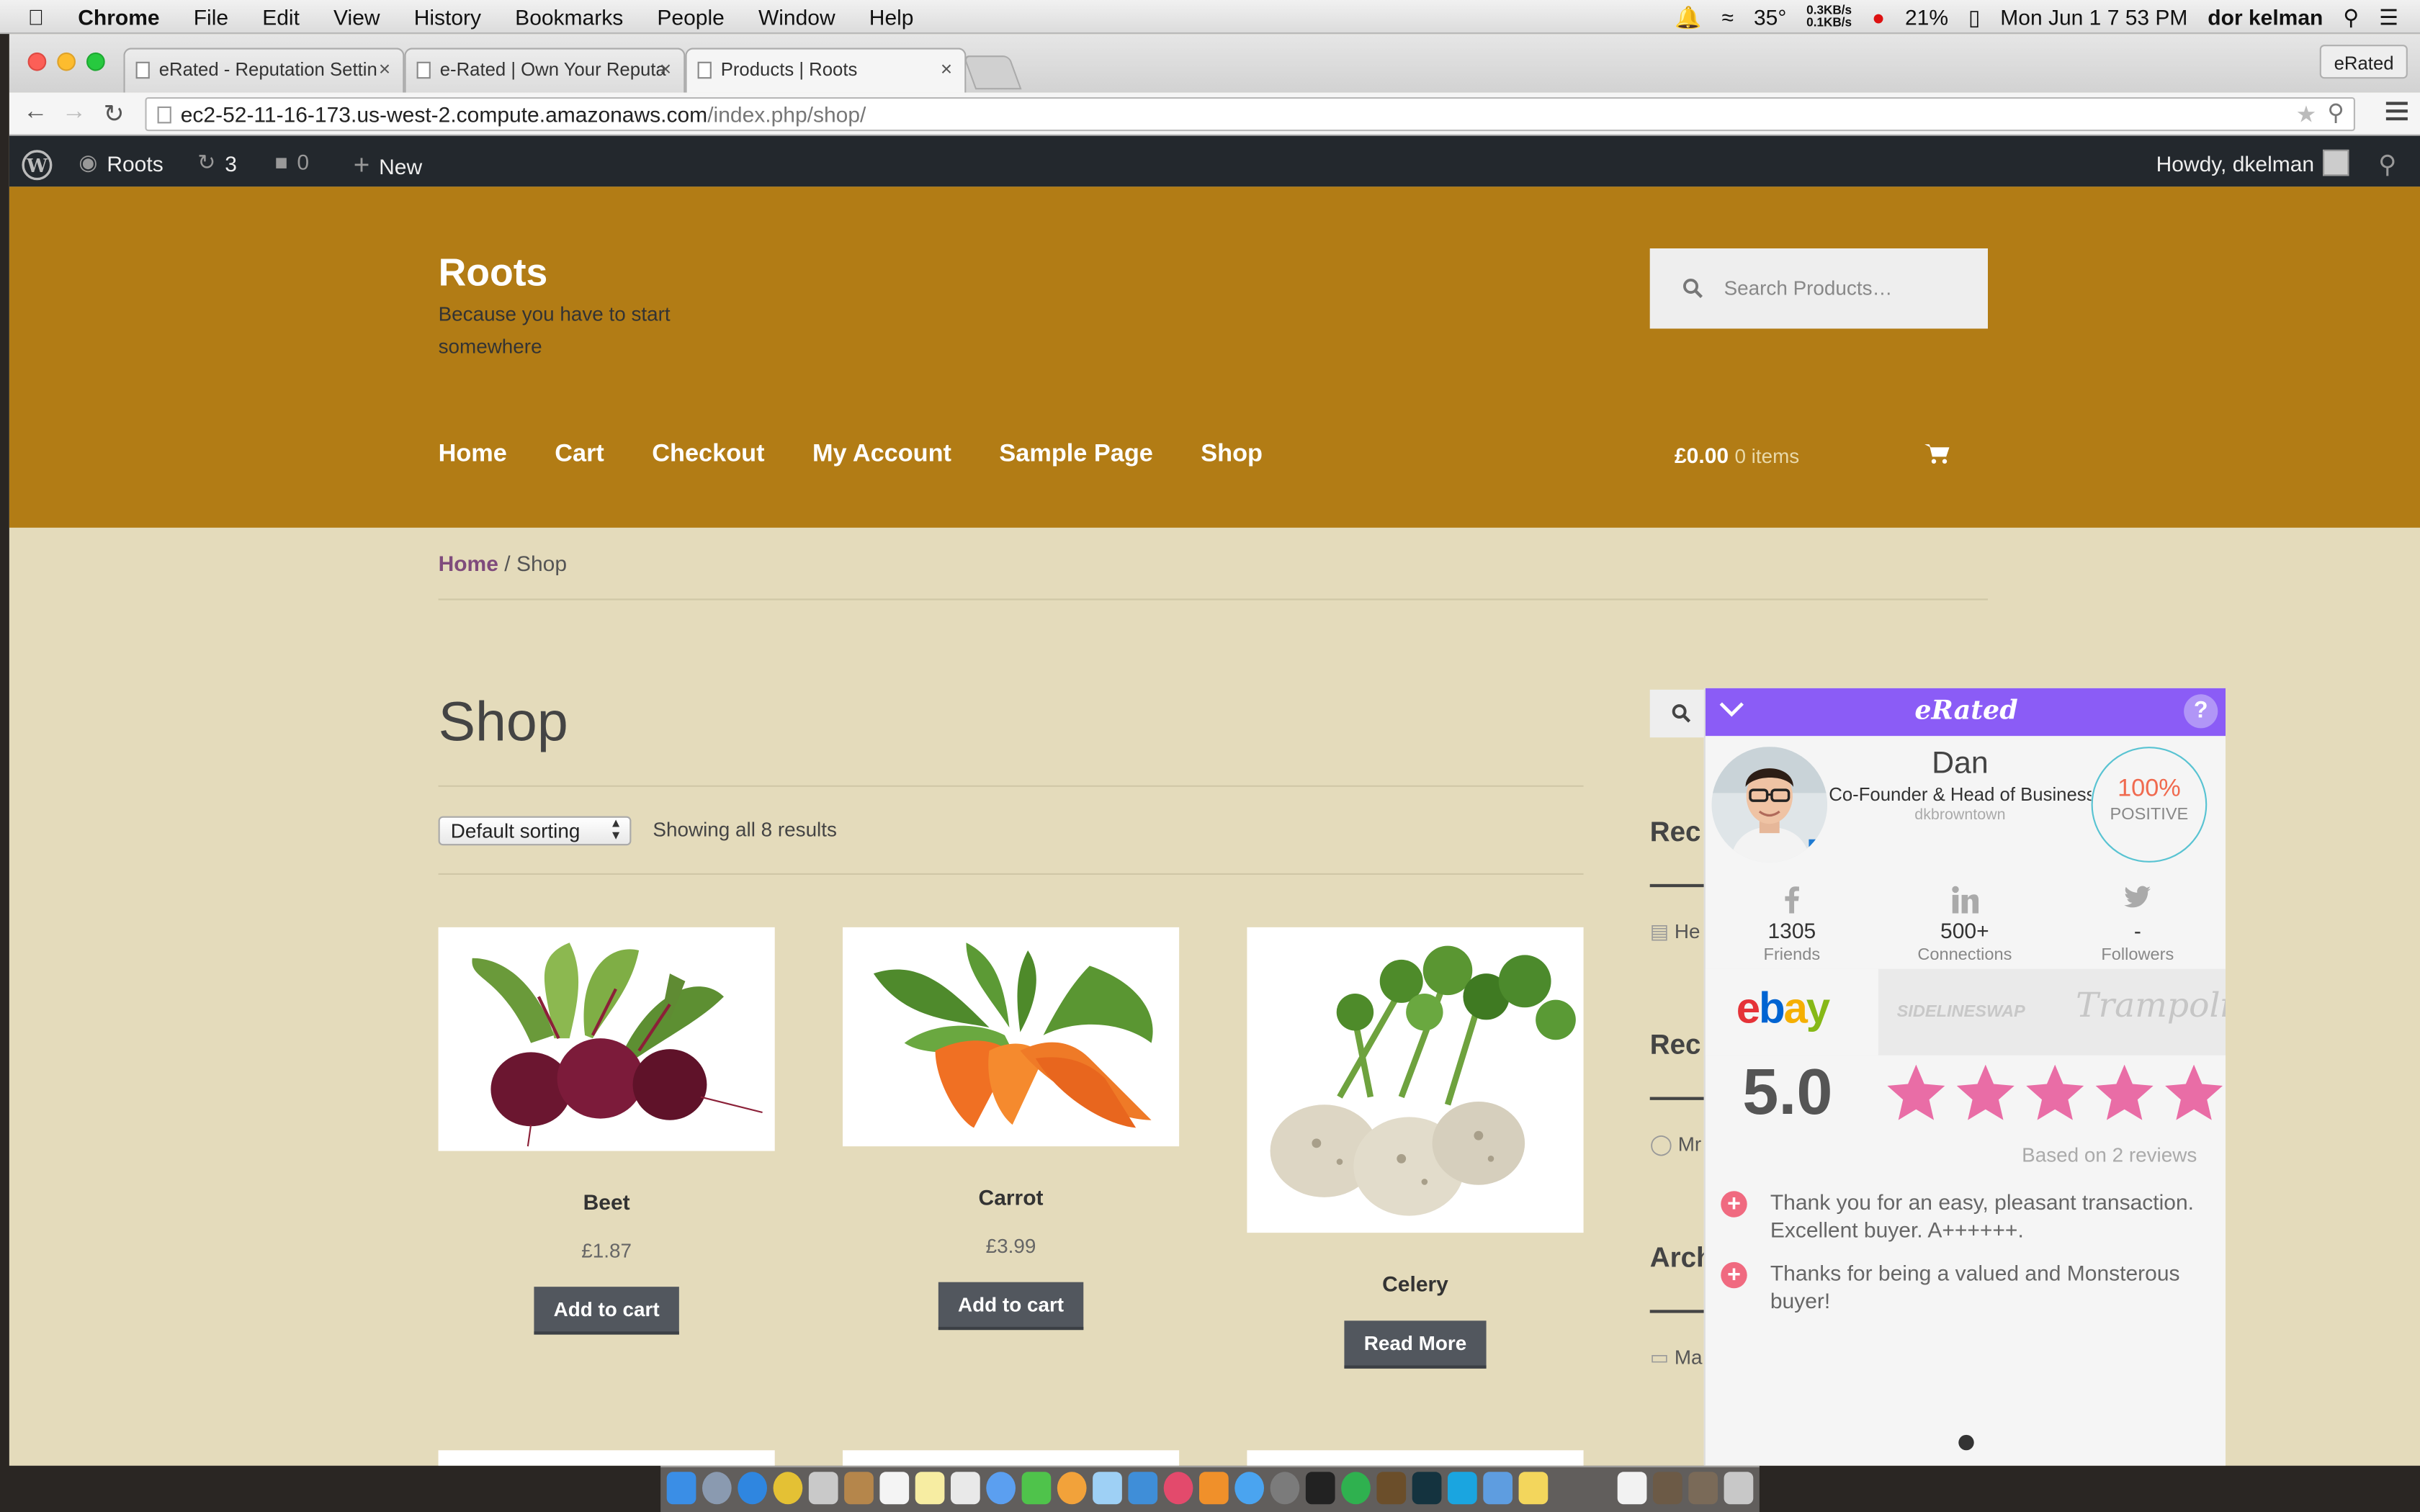 Image resolution: width=2420 pixels, height=1512 pixels. What do you see at coordinates (859, 1488) in the screenshot?
I see `contacts-icon` at bounding box center [859, 1488].